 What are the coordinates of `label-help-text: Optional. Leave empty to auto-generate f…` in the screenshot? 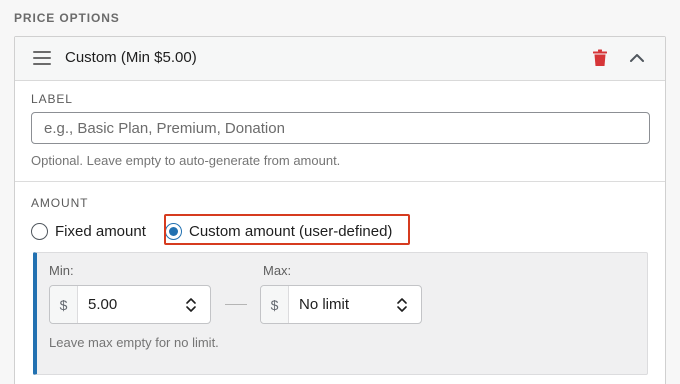 It's located at (186, 160).